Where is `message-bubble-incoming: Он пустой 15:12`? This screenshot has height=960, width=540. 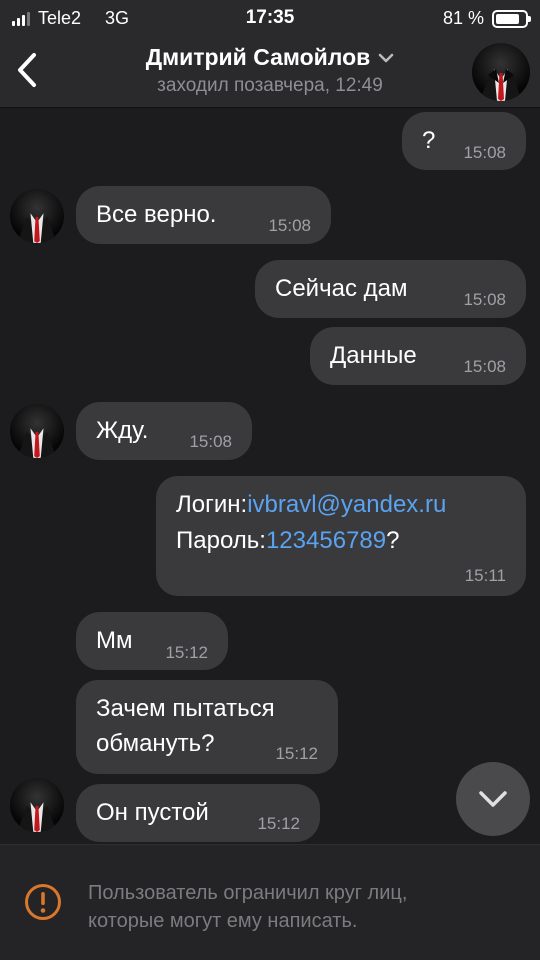
message-bubble-incoming: Он пустой 15:12 is located at coordinates (198, 813).